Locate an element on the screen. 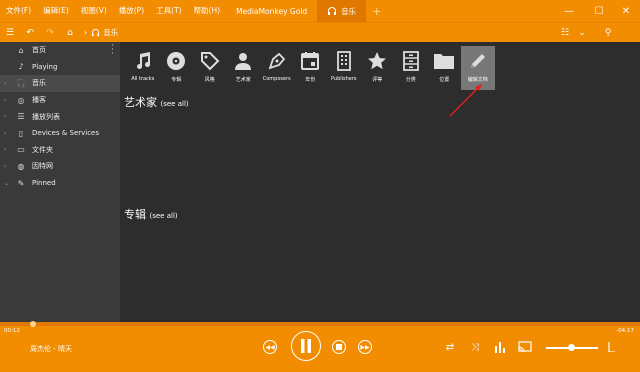 The height and width of the screenshot is (372, 640). category-label: 专辑 is located at coordinates (176, 80).